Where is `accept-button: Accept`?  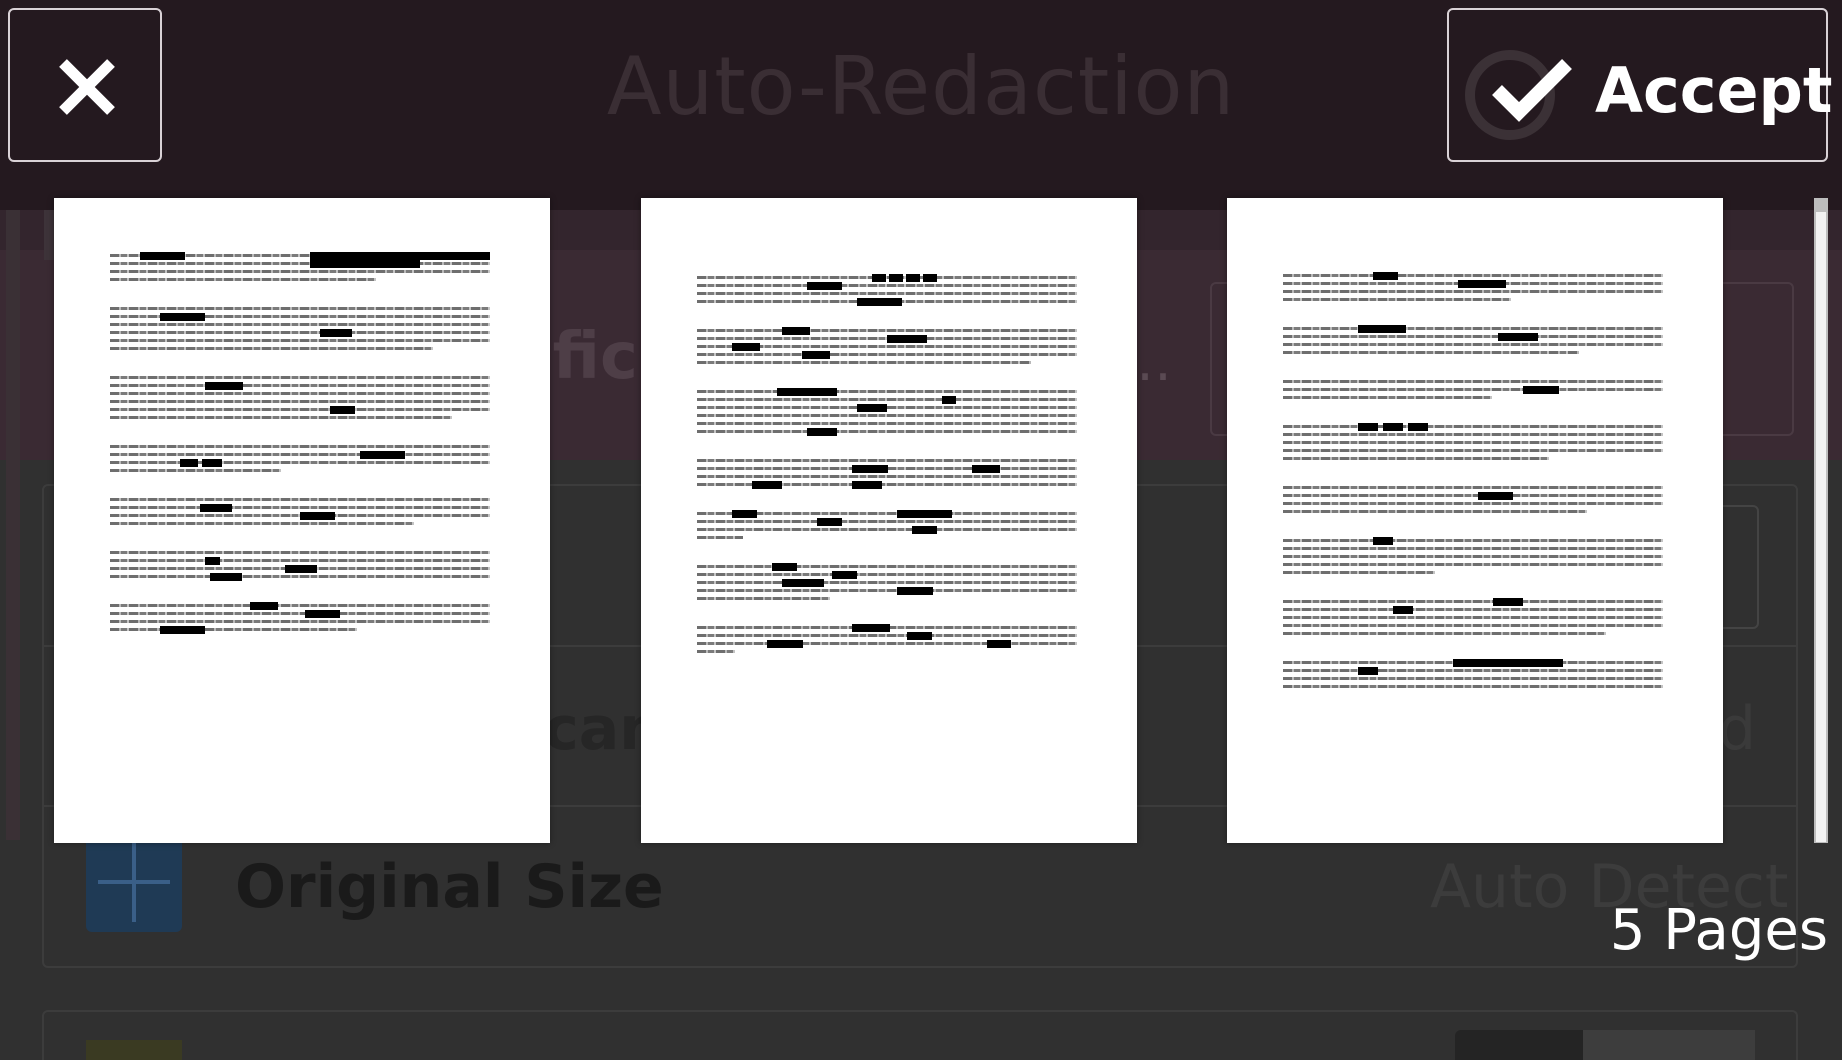 accept-button: Accept is located at coordinates (1640, 85).